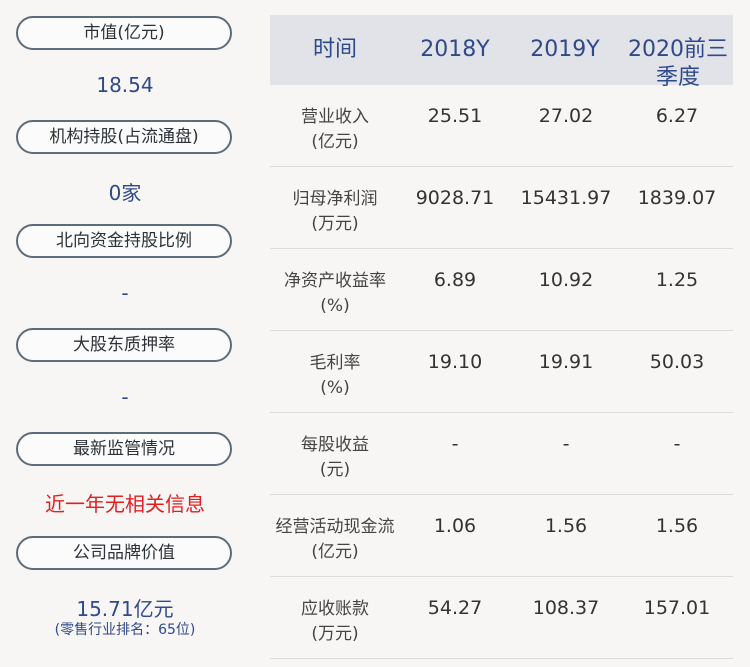 The height and width of the screenshot is (667, 750). I want to click on institution-holding-label: 机构持股(占流通盘), so click(124, 137).